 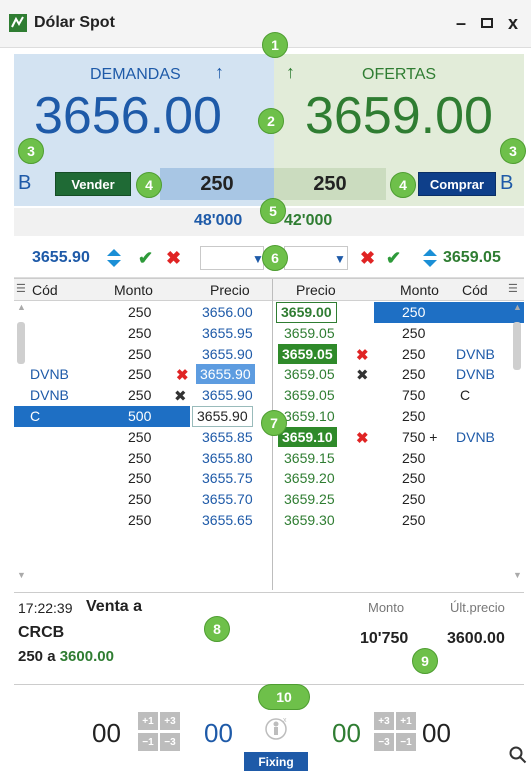 What do you see at coordinates (307, 436) in the screenshot?
I see `ask-price: 3659.10` at bounding box center [307, 436].